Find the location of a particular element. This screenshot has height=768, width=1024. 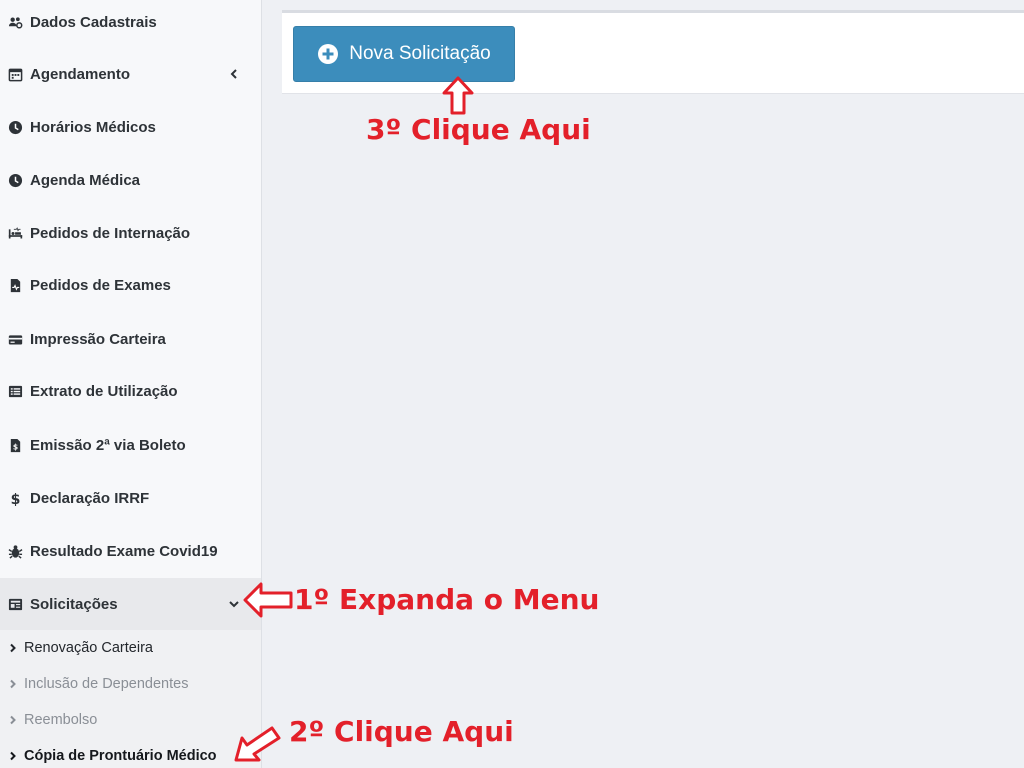

sidebar-item-emissao-boleto: $ Emissão 2ª via Boleto is located at coordinates (130, 445).